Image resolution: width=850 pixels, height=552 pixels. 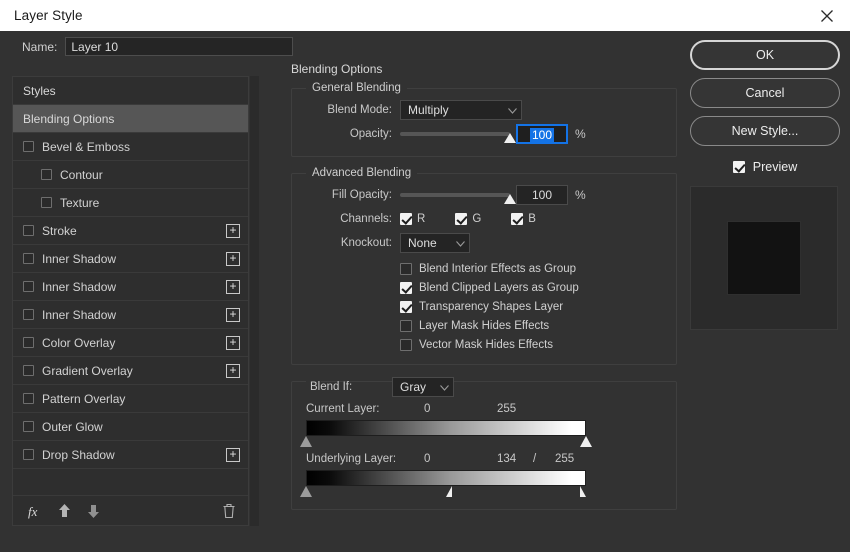 What do you see at coordinates (130, 343) in the screenshot?
I see `sidebar-item-color-overlay: Color Overlay +` at bounding box center [130, 343].